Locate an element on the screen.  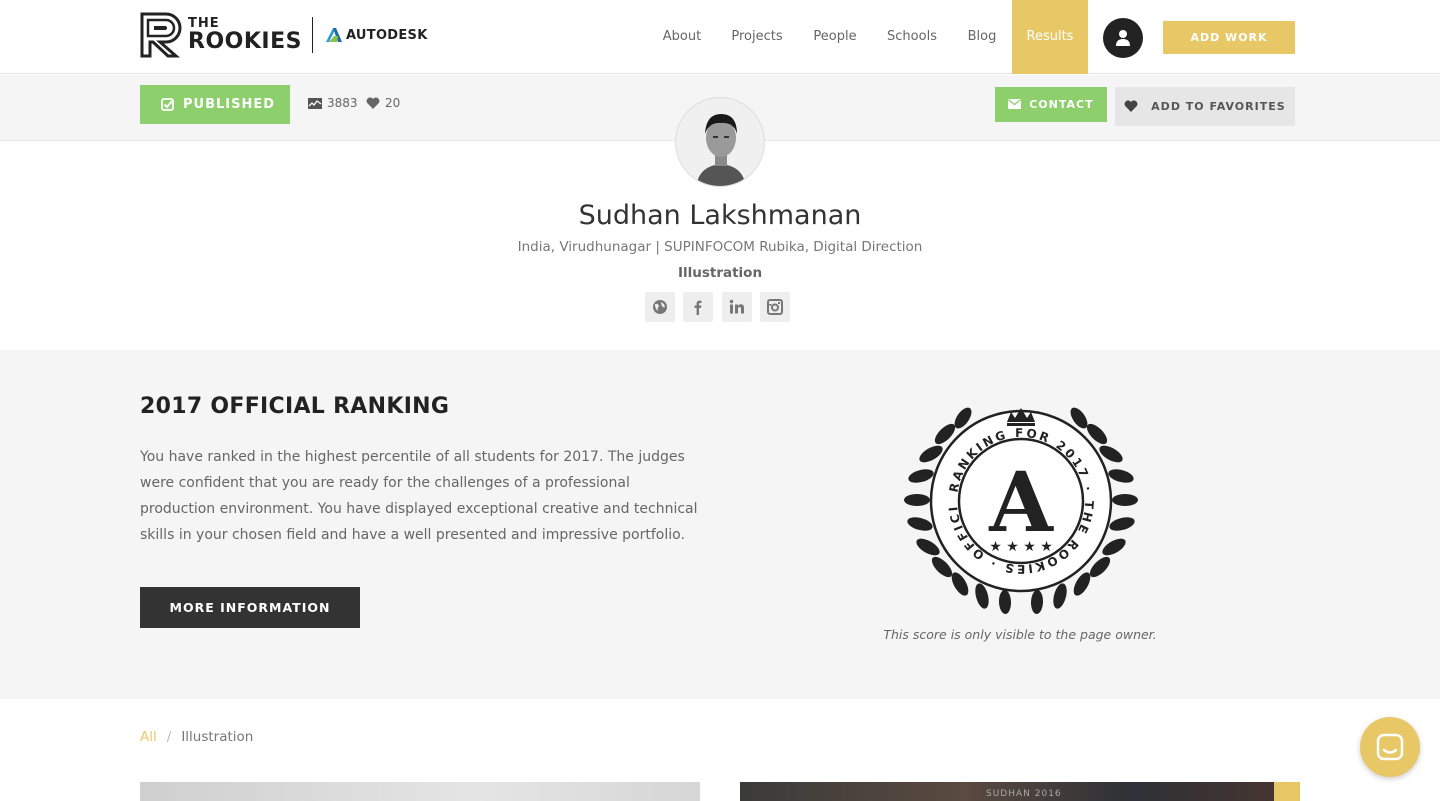
profile-name: Sudhan Lakshmanan is located at coordinates (720, 215).